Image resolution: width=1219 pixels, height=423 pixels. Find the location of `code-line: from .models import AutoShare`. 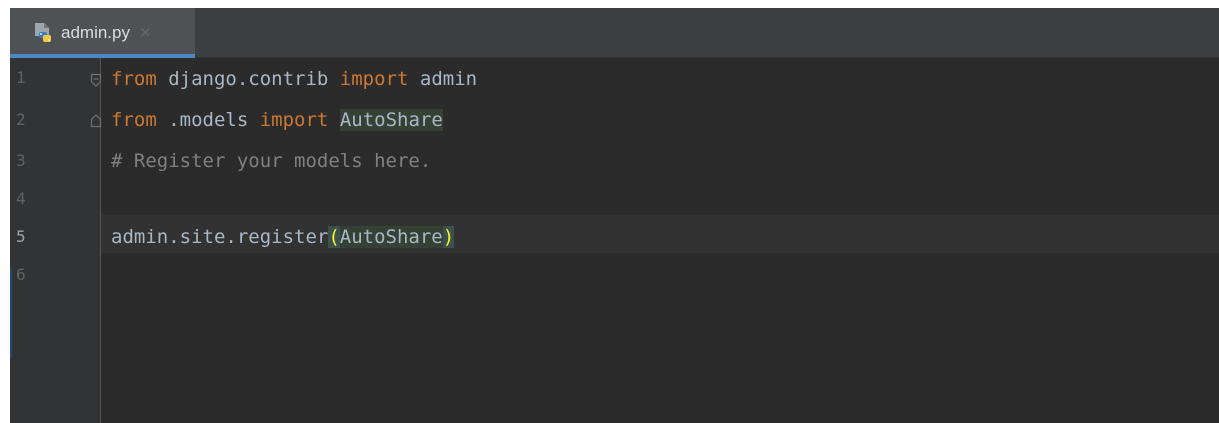

code-line: from .models import AutoShare is located at coordinates (277, 120).